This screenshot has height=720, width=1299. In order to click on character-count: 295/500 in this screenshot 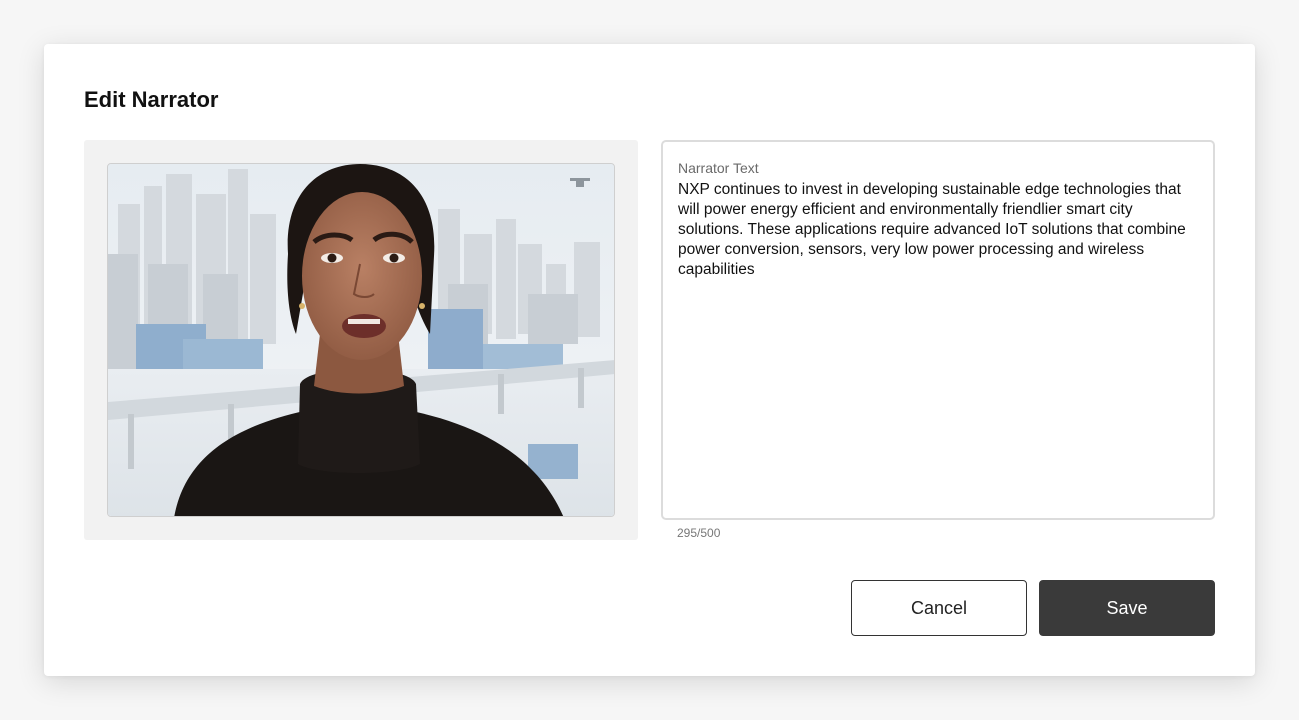, I will do `click(699, 533)`.